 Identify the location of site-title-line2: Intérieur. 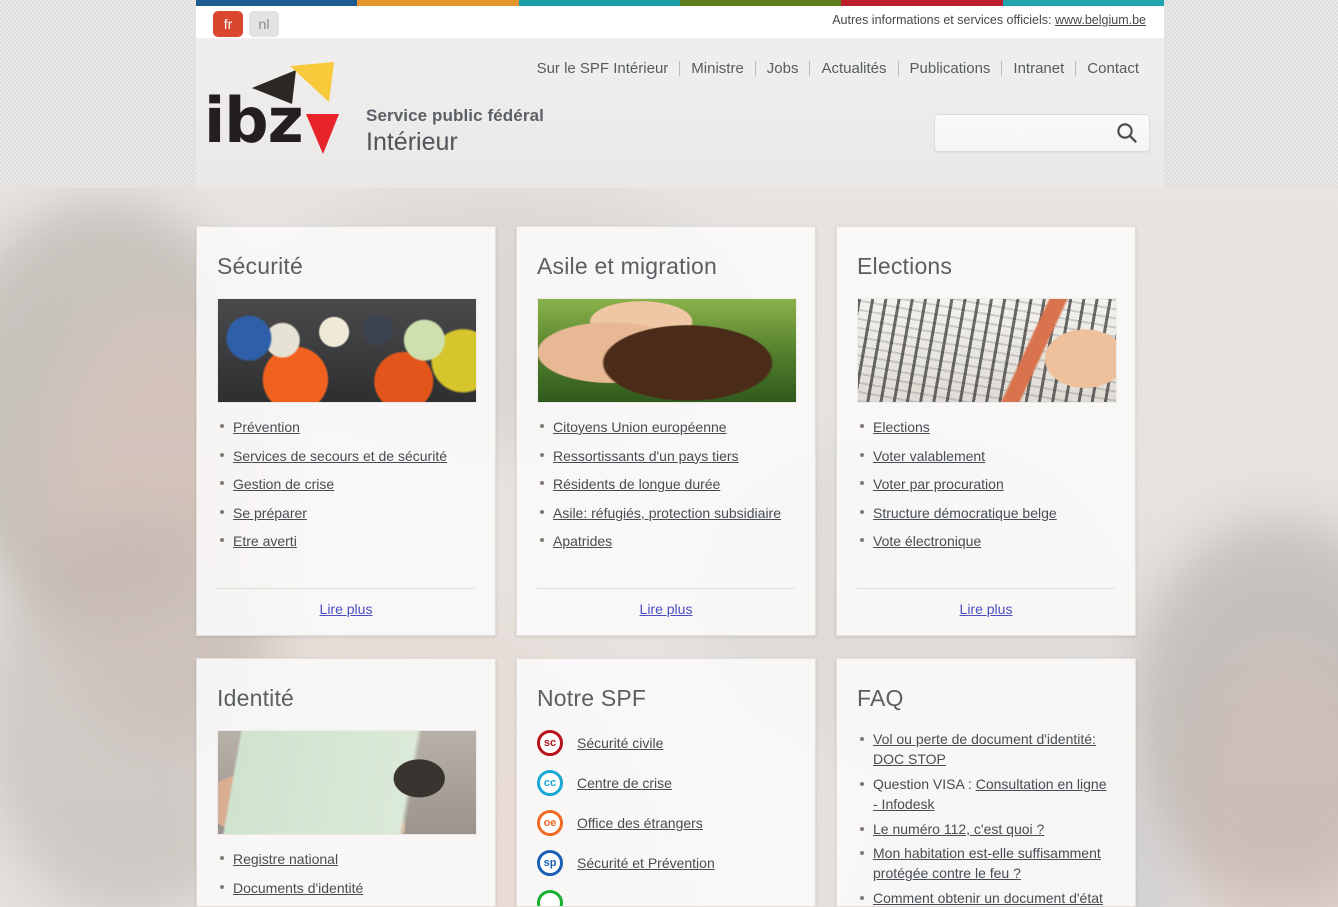
(412, 142).